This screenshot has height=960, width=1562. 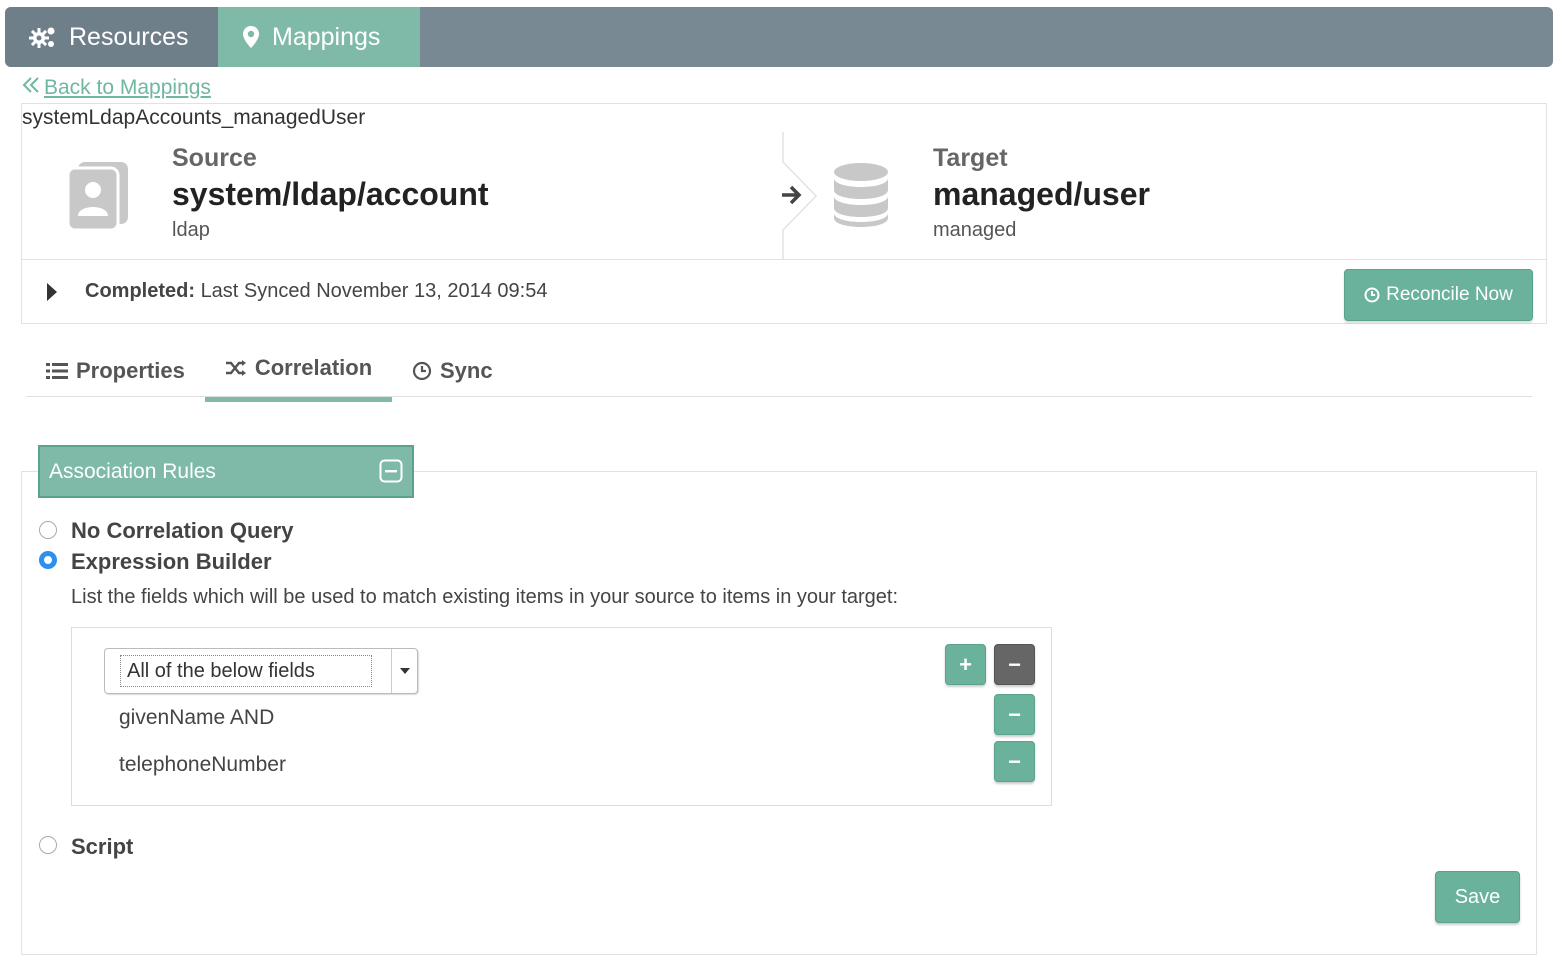 I want to click on source-name: system/ldap/account, so click(x=330, y=194).